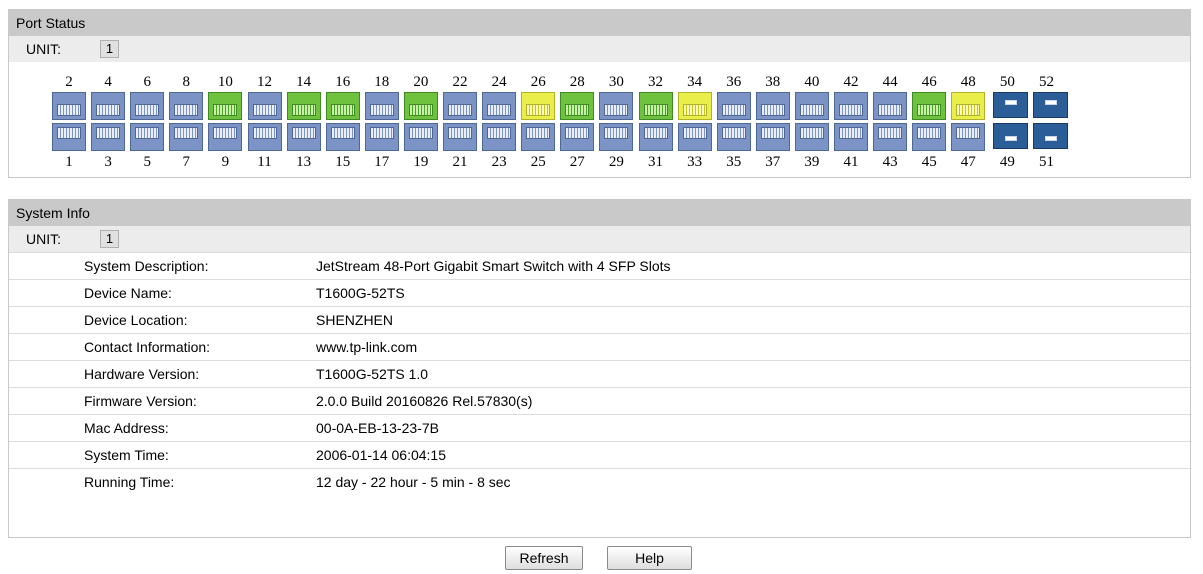  What do you see at coordinates (424, 401) in the screenshot?
I see `info-value: 2.0.0 Build 20160826 Rel.57830(s)` at bounding box center [424, 401].